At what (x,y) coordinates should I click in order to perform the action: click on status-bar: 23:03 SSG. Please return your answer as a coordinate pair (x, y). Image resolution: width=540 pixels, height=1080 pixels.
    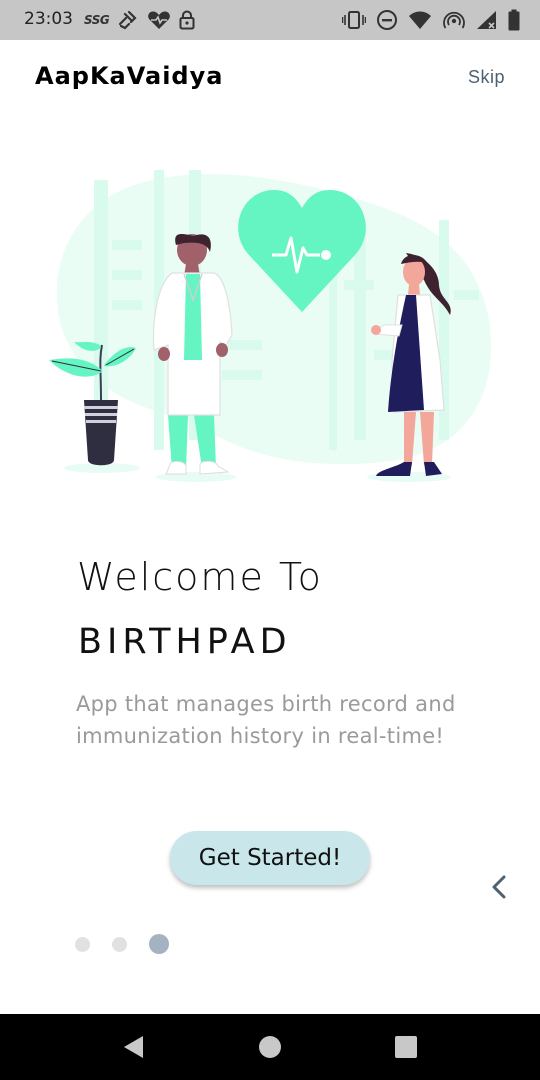
    Looking at the image, I should click on (270, 20).